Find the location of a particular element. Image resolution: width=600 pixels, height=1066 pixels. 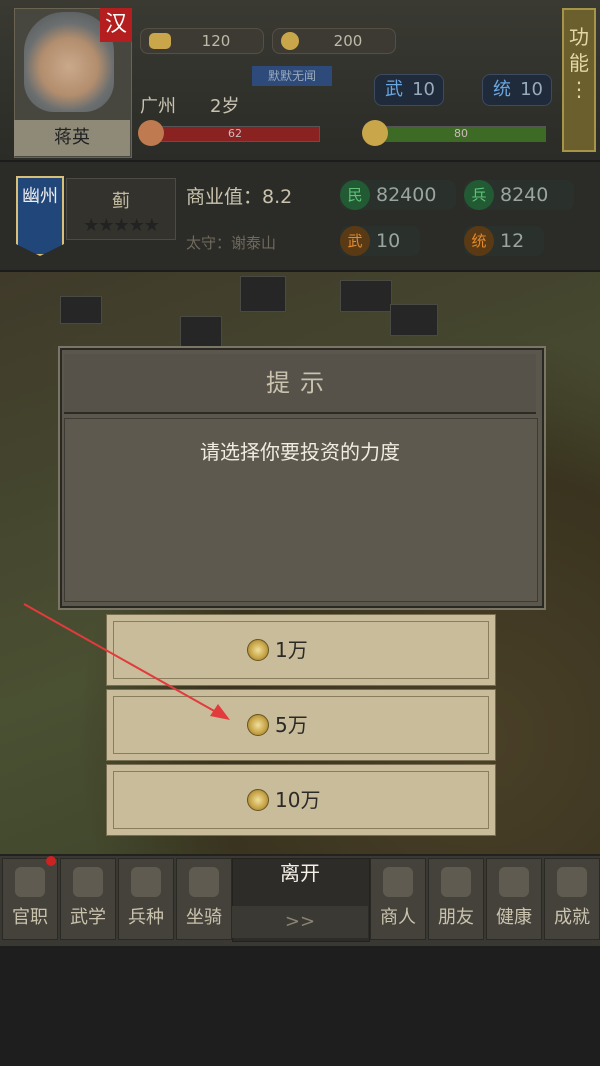

nav-label: 健康 is located at coordinates (514, 917).